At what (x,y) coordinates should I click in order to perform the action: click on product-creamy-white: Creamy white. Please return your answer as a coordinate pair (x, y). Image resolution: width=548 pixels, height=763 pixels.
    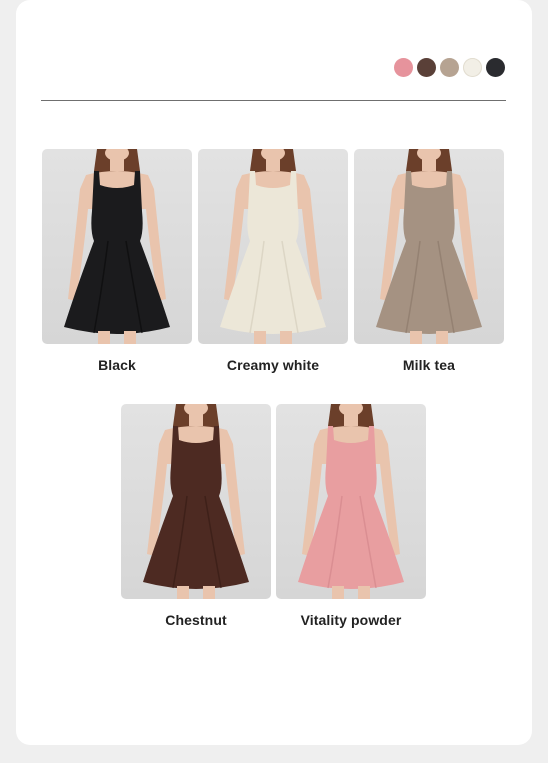
    Looking at the image, I should click on (273, 261).